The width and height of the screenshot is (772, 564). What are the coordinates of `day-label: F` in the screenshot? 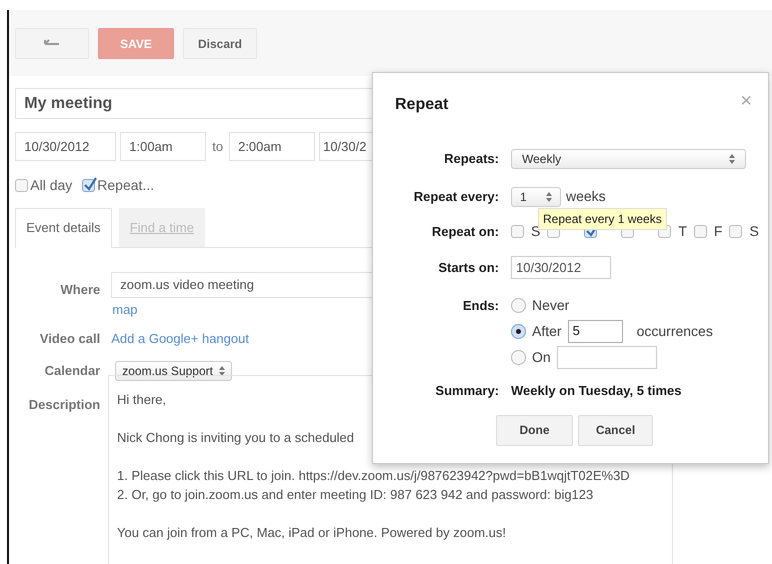 It's located at (718, 231).